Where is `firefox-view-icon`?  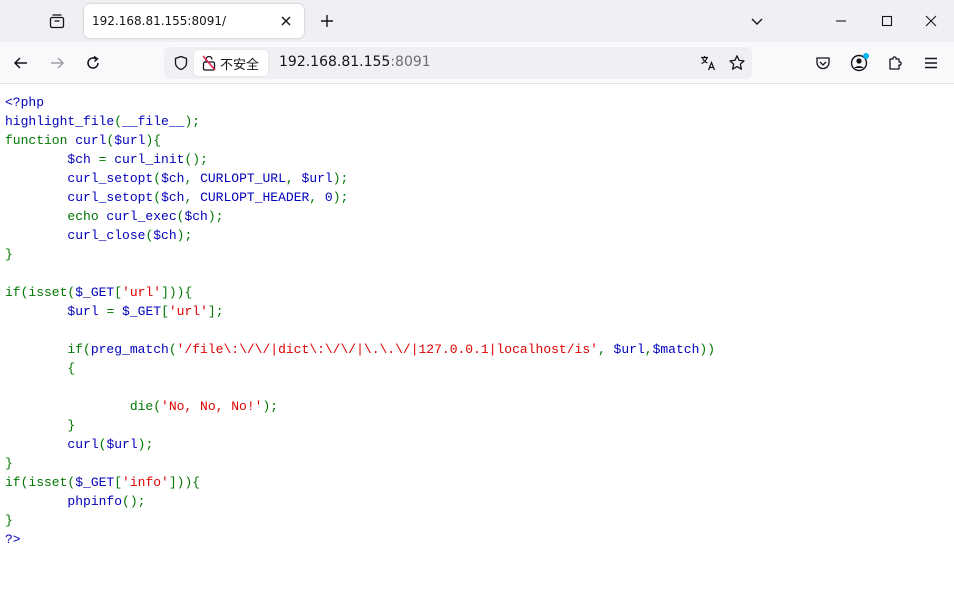 firefox-view-icon is located at coordinates (57, 21).